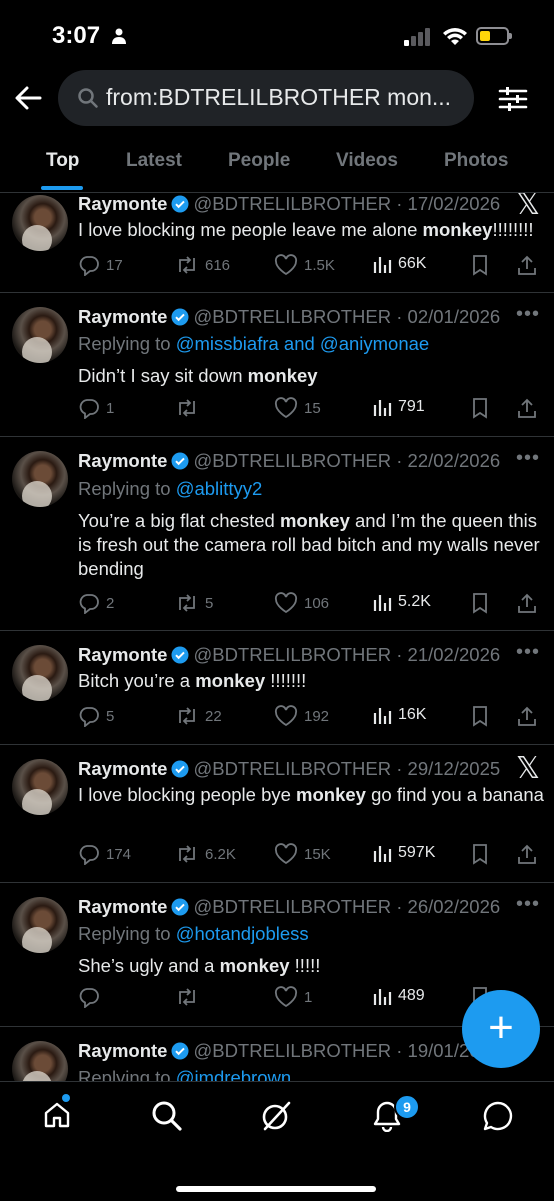 The image size is (554, 1201). I want to click on tweet-header: Raymonte @BDTRELILBROTHER · 21/02/2026, so click(289, 655).